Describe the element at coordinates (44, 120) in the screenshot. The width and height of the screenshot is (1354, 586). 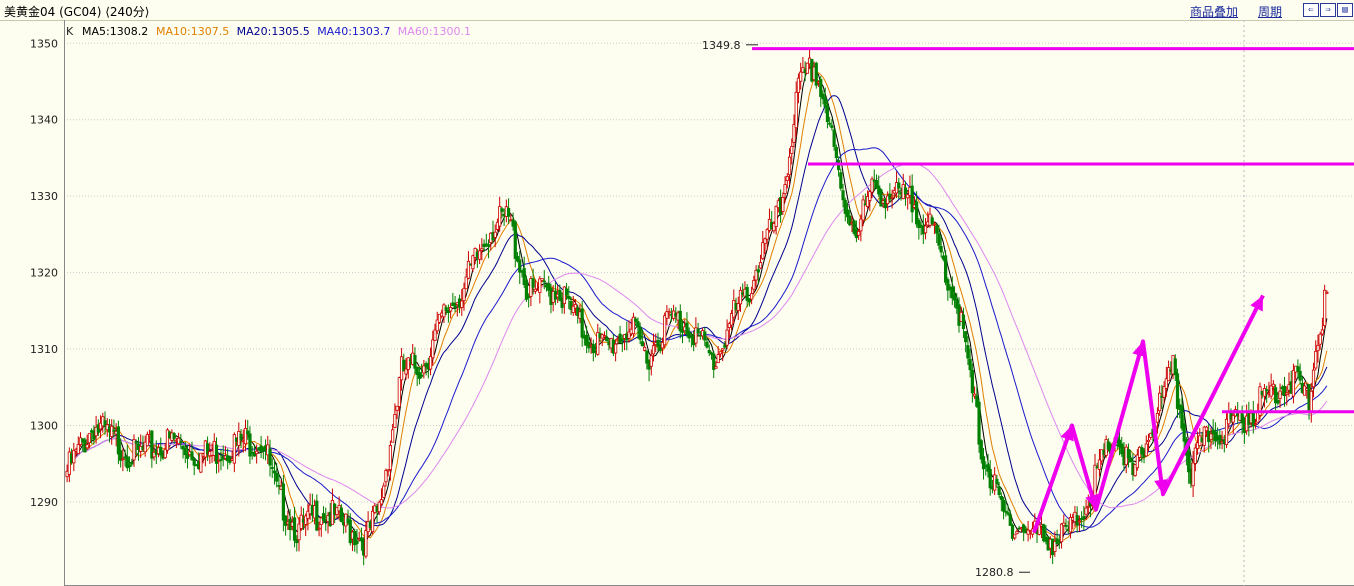
I see `y-tick-label: 1340` at that location.